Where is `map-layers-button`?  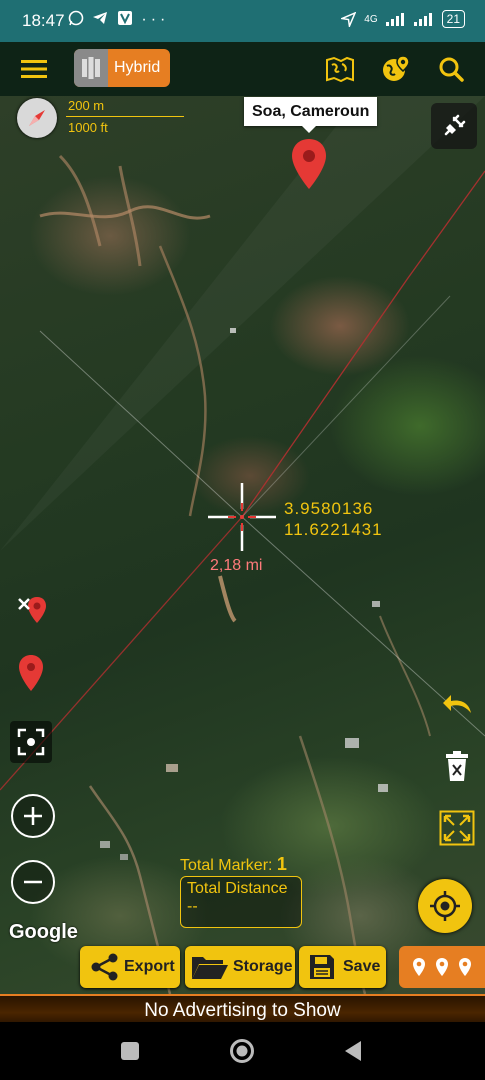
map-layers-button is located at coordinates (340, 69).